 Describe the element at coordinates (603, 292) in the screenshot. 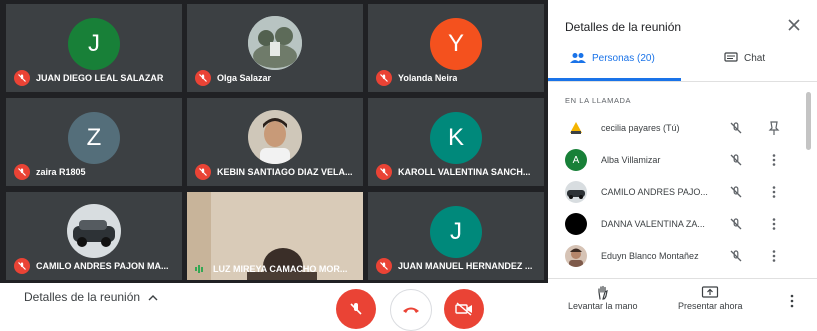

I see `hand-icon` at that location.